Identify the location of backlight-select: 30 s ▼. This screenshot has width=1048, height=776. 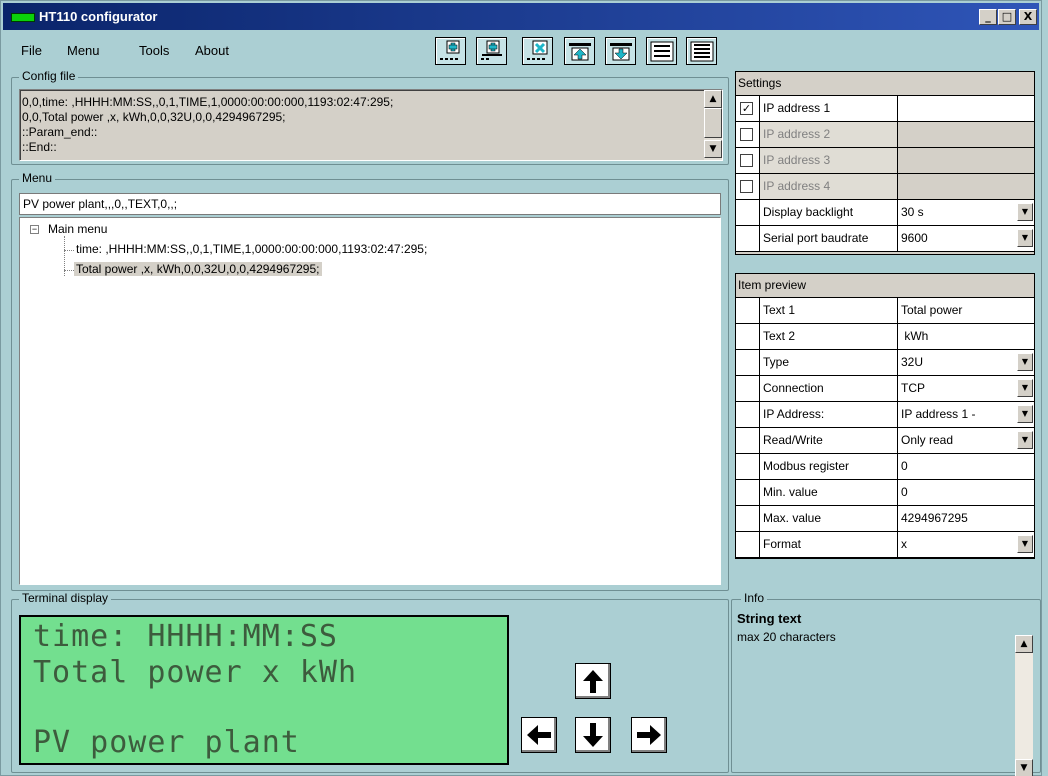
(966, 213).